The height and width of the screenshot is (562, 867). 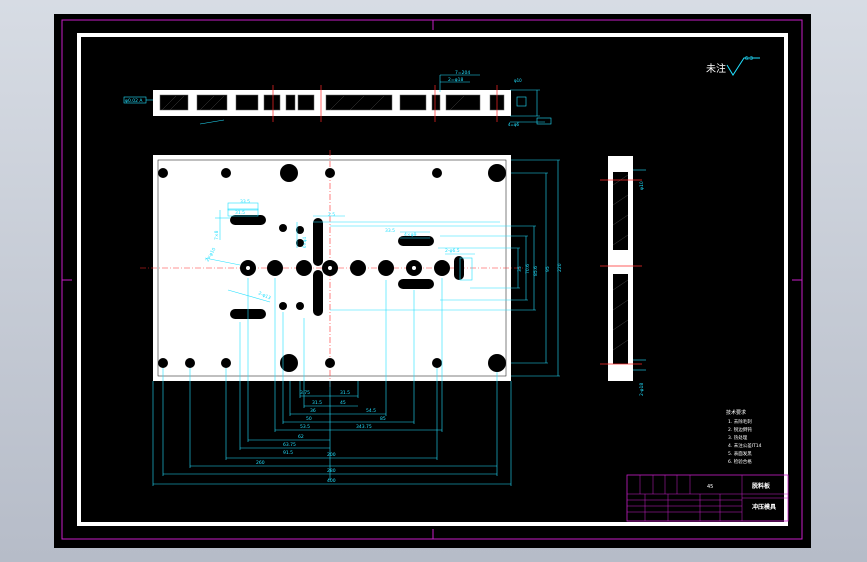 I want to click on bottom-dim-6: 54.5, so click(x=371, y=411).